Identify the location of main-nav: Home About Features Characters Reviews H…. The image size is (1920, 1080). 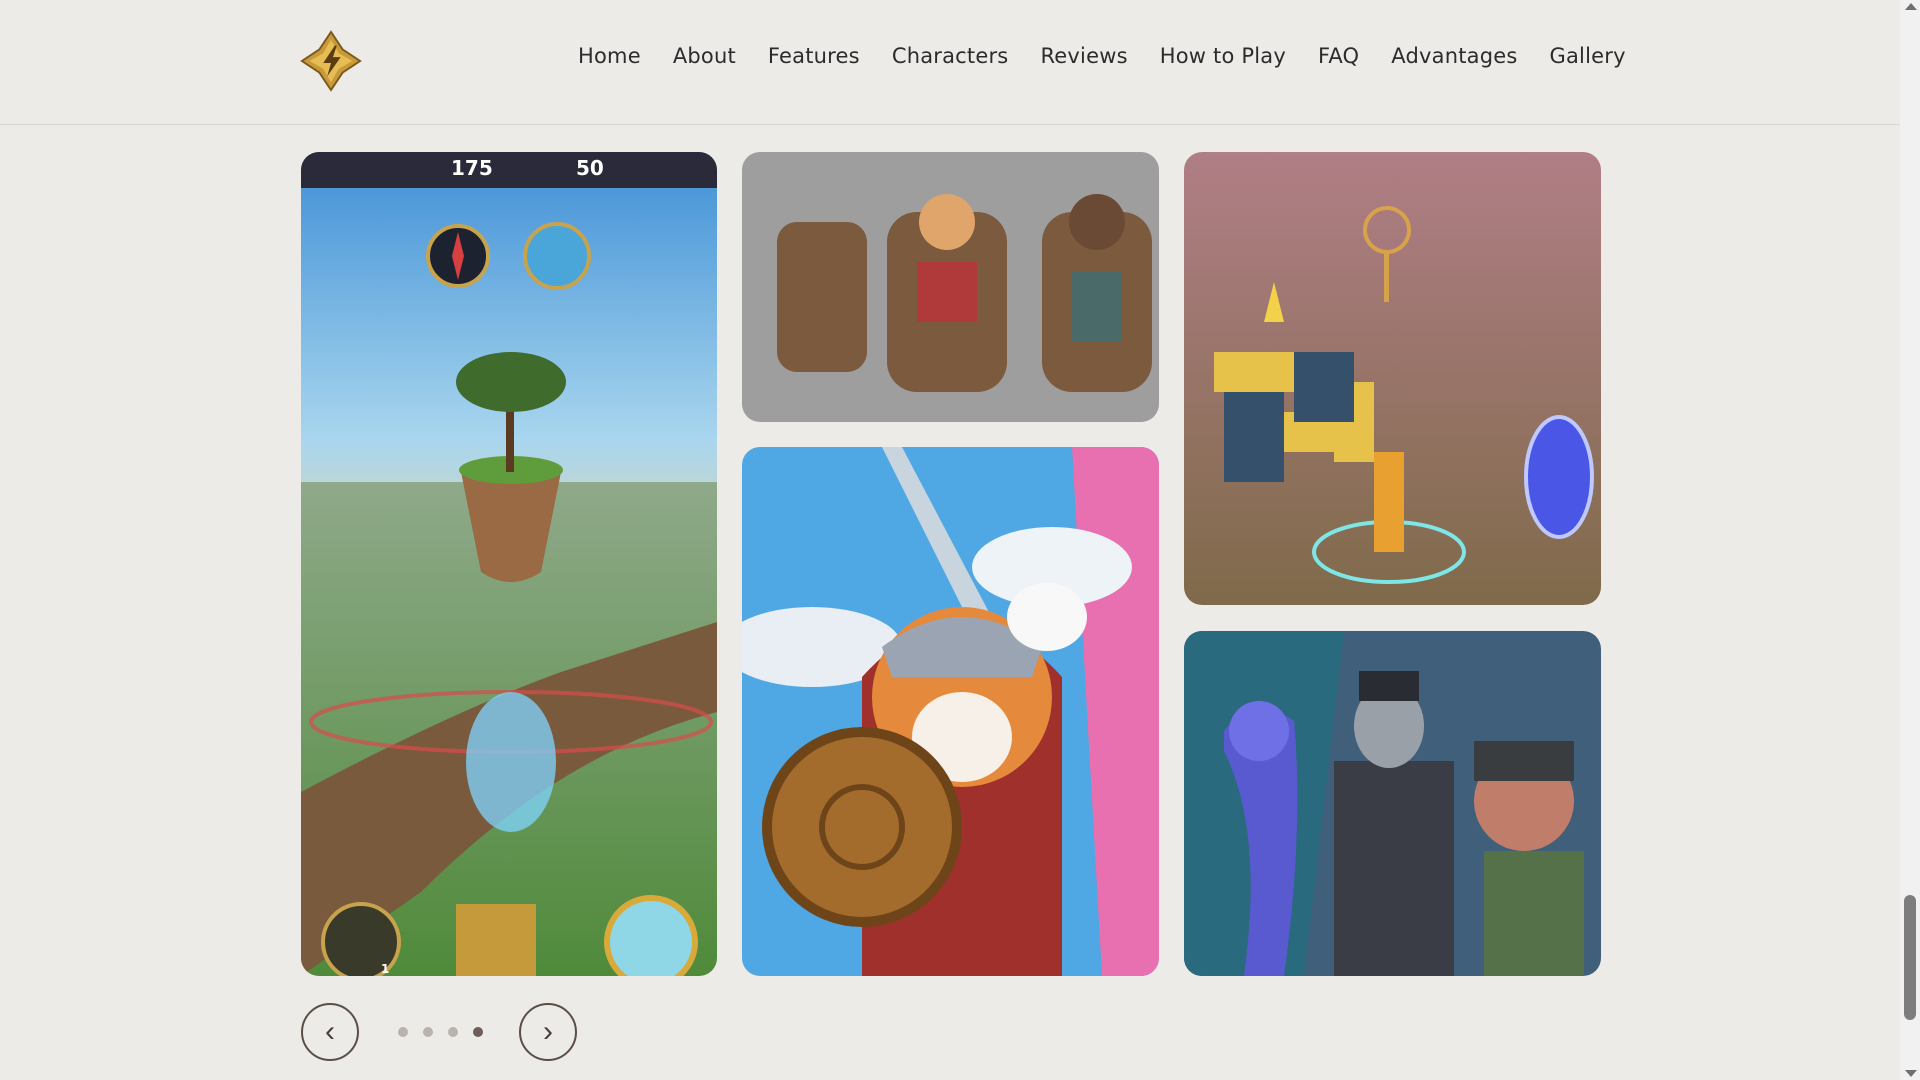
(1102, 56).